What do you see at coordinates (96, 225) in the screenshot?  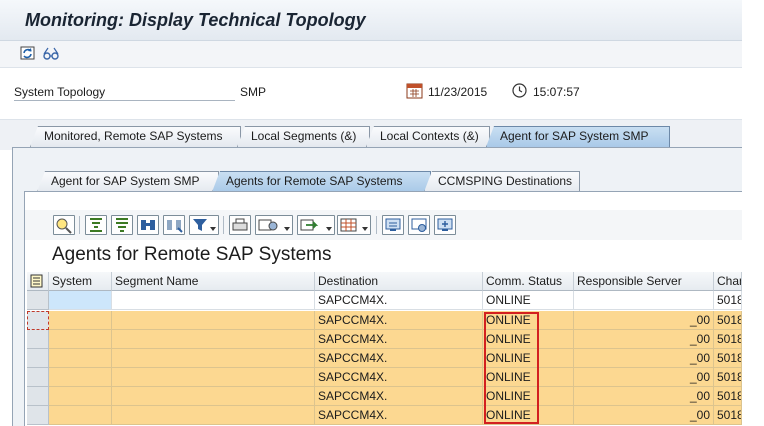 I see `sort-ascending-icon` at bounding box center [96, 225].